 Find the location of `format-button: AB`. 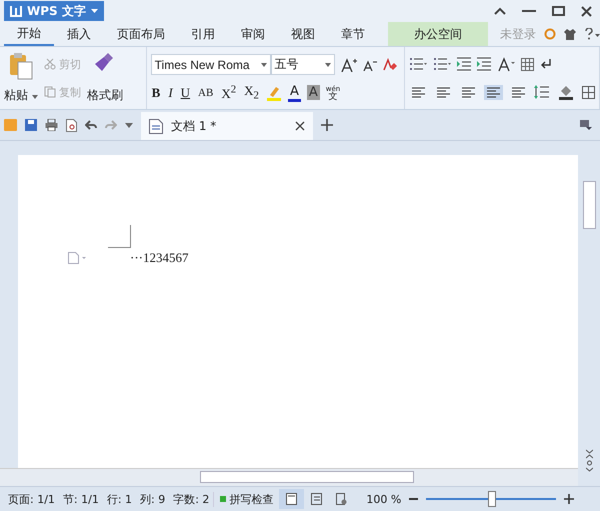

format-button: AB is located at coordinates (205, 92).